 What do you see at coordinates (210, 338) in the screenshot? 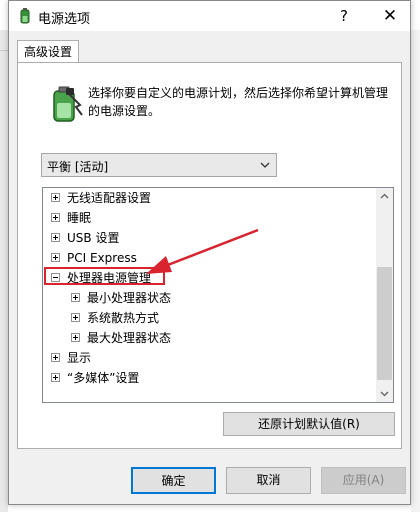
I see `tree-item-max-processor-state: 最大处理器状态` at bounding box center [210, 338].